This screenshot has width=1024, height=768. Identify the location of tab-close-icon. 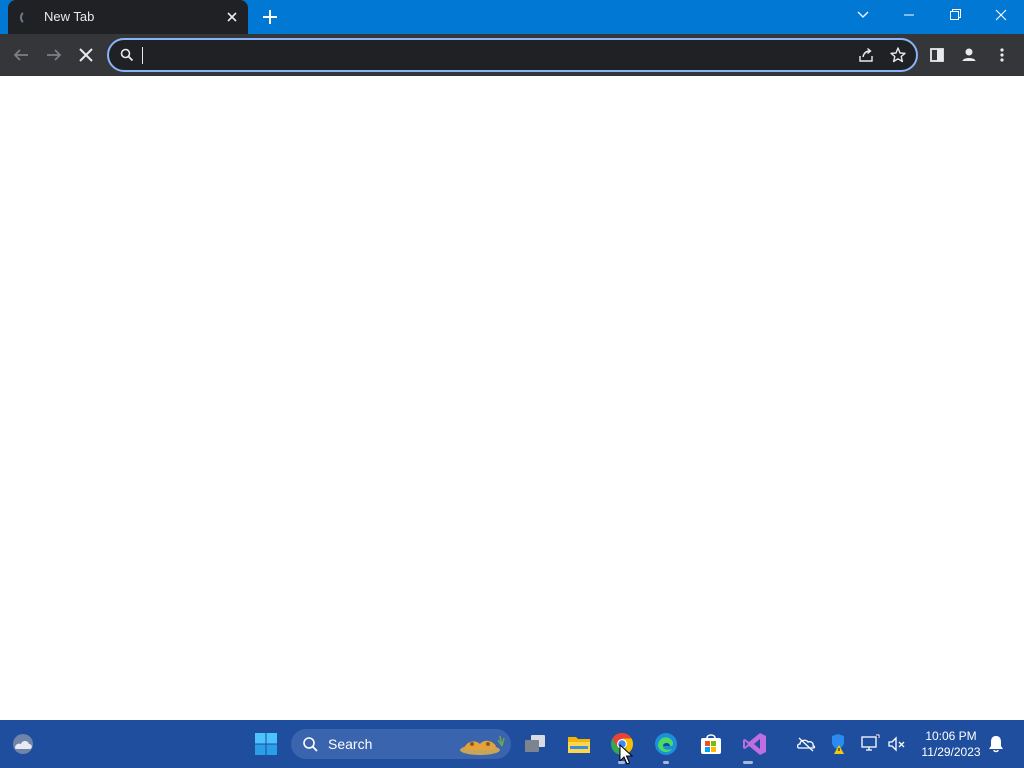
(232, 17).